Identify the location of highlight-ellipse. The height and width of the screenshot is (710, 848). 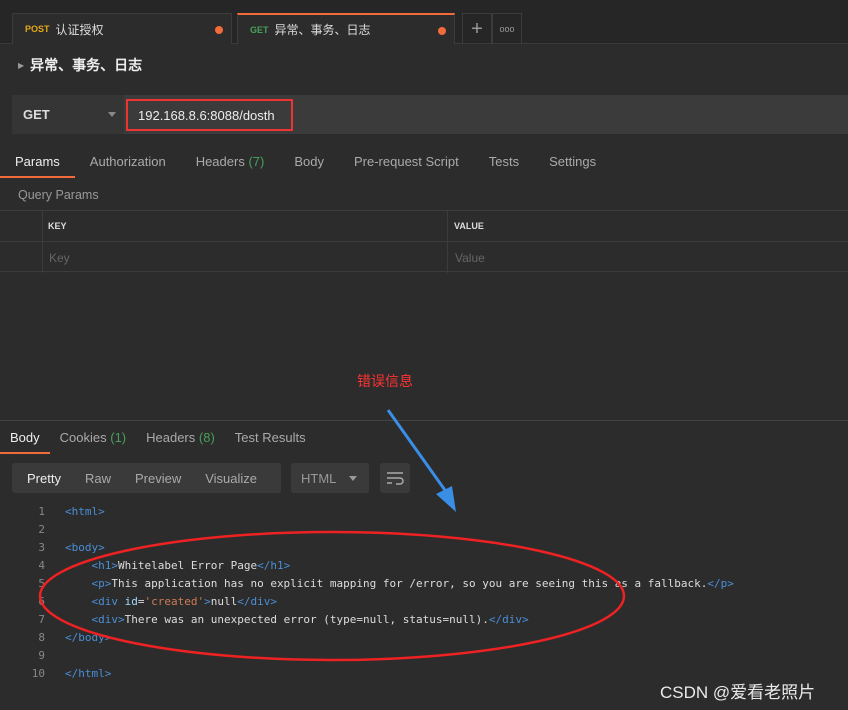
(332, 596).